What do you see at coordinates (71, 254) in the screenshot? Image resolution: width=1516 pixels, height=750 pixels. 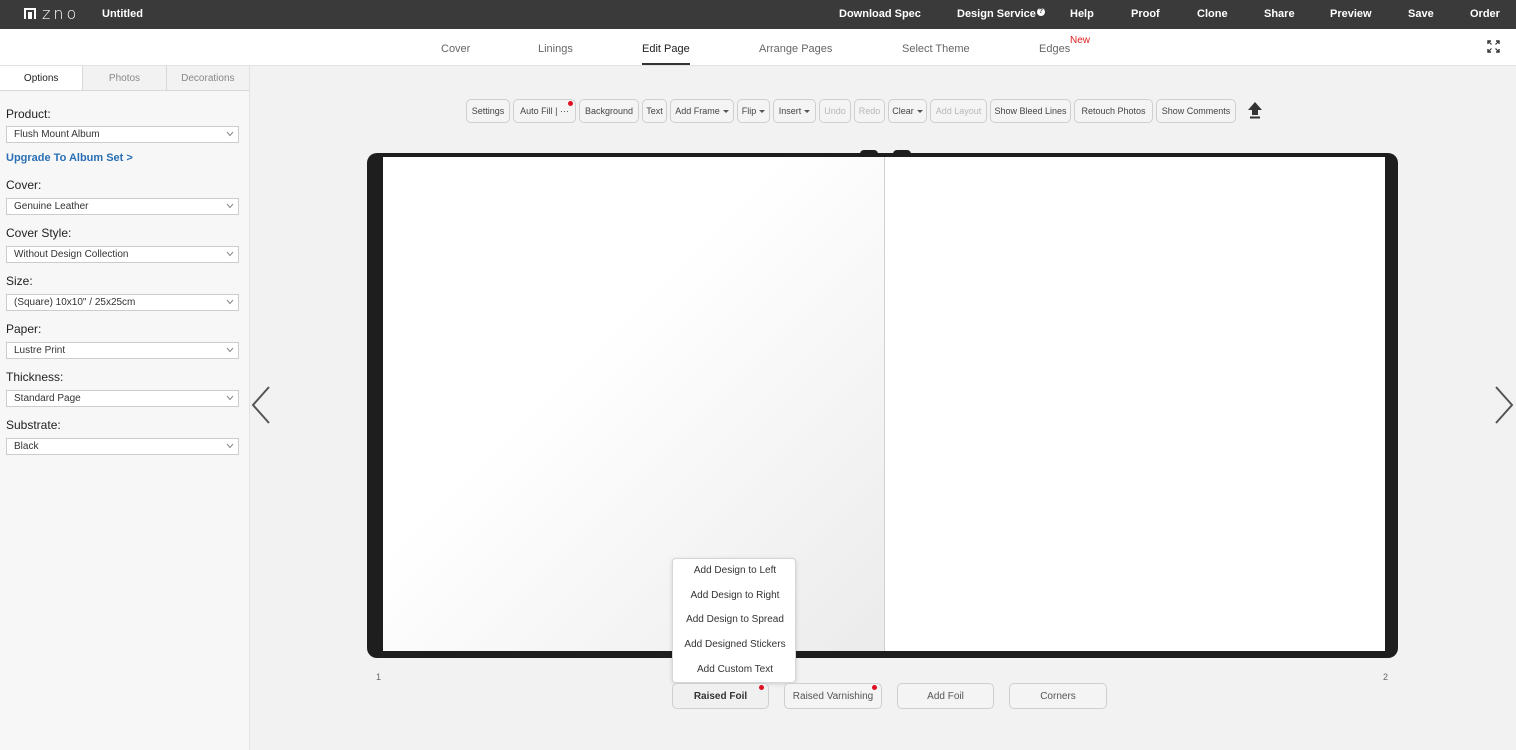 I see `cover-style-select-value: Without Design Collection` at bounding box center [71, 254].